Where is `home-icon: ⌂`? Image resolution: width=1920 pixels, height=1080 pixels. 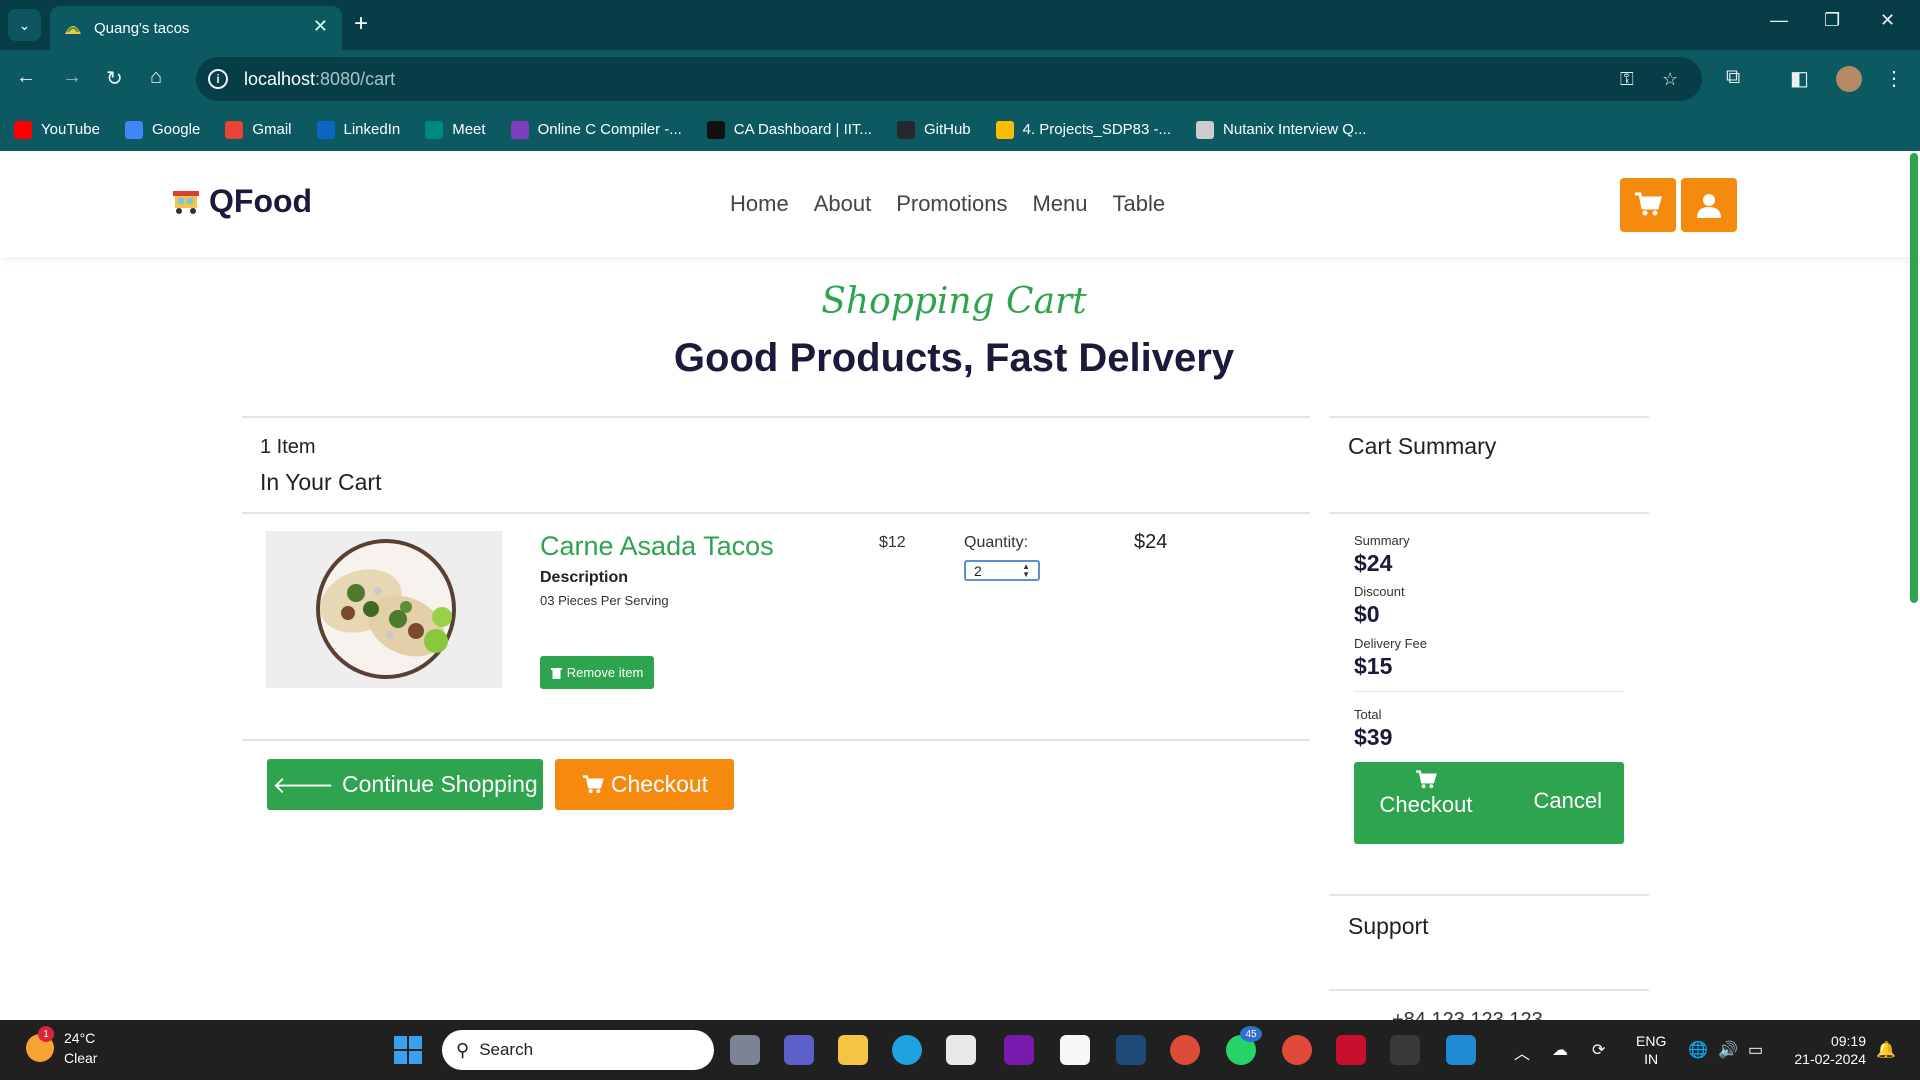 home-icon: ⌂ is located at coordinates (156, 77).